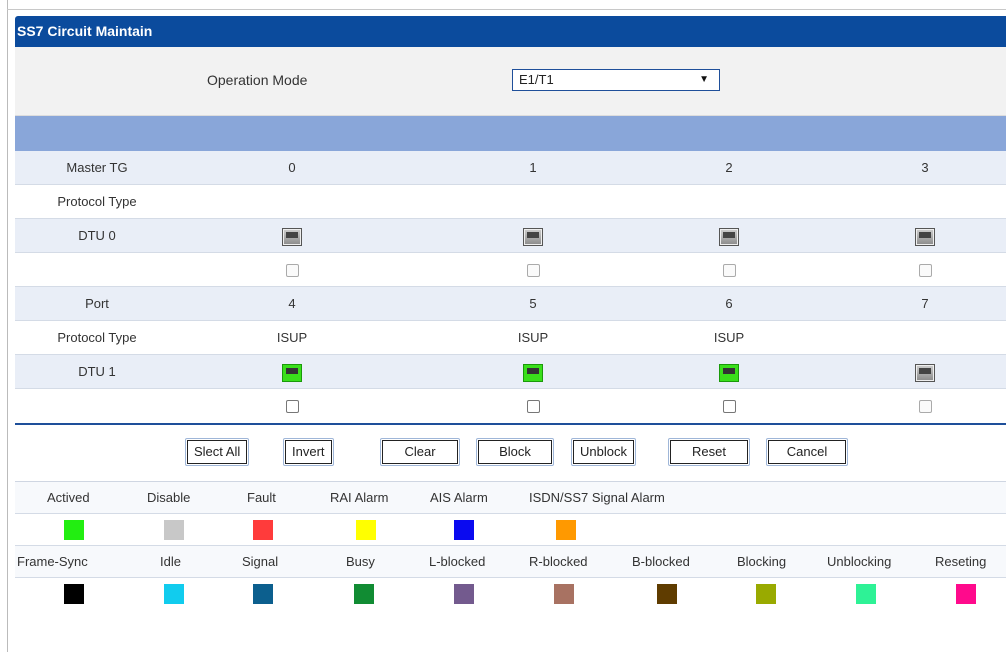 The width and height of the screenshot is (1006, 652). I want to click on dtu0-label: DTU 0, so click(97, 235).